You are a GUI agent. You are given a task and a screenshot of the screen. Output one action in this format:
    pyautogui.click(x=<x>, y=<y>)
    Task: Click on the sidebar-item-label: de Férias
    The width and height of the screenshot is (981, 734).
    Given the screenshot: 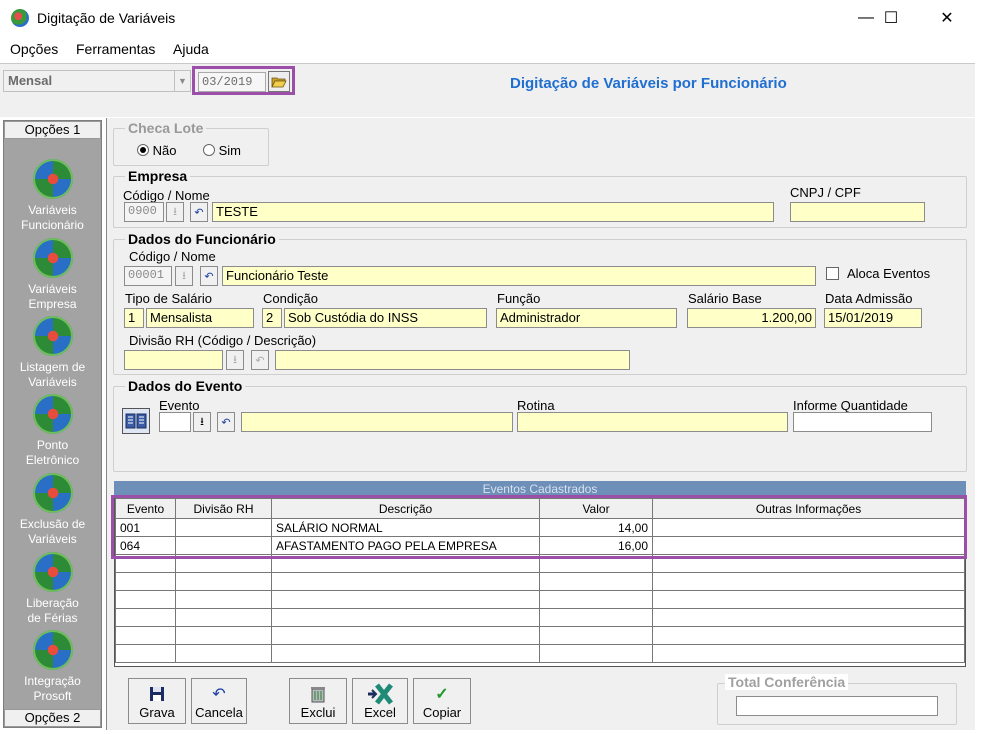 What is the action you would take?
    pyautogui.click(x=52, y=618)
    